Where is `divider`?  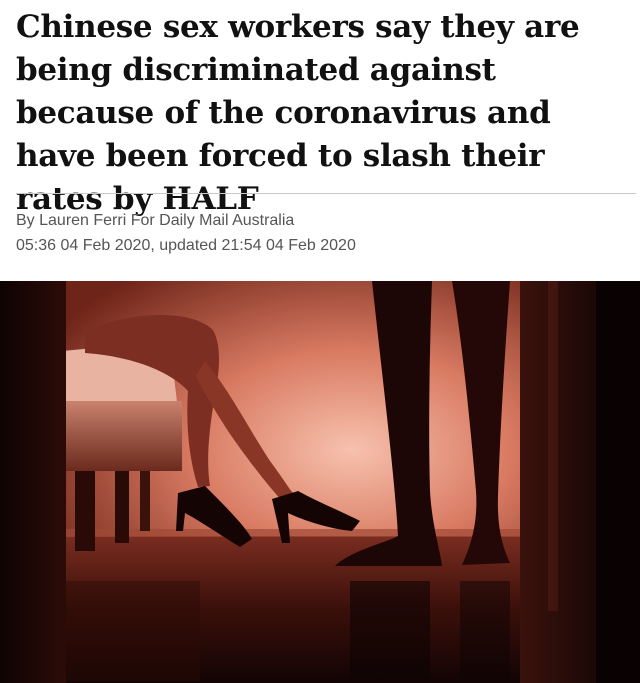
divider is located at coordinates (326, 193).